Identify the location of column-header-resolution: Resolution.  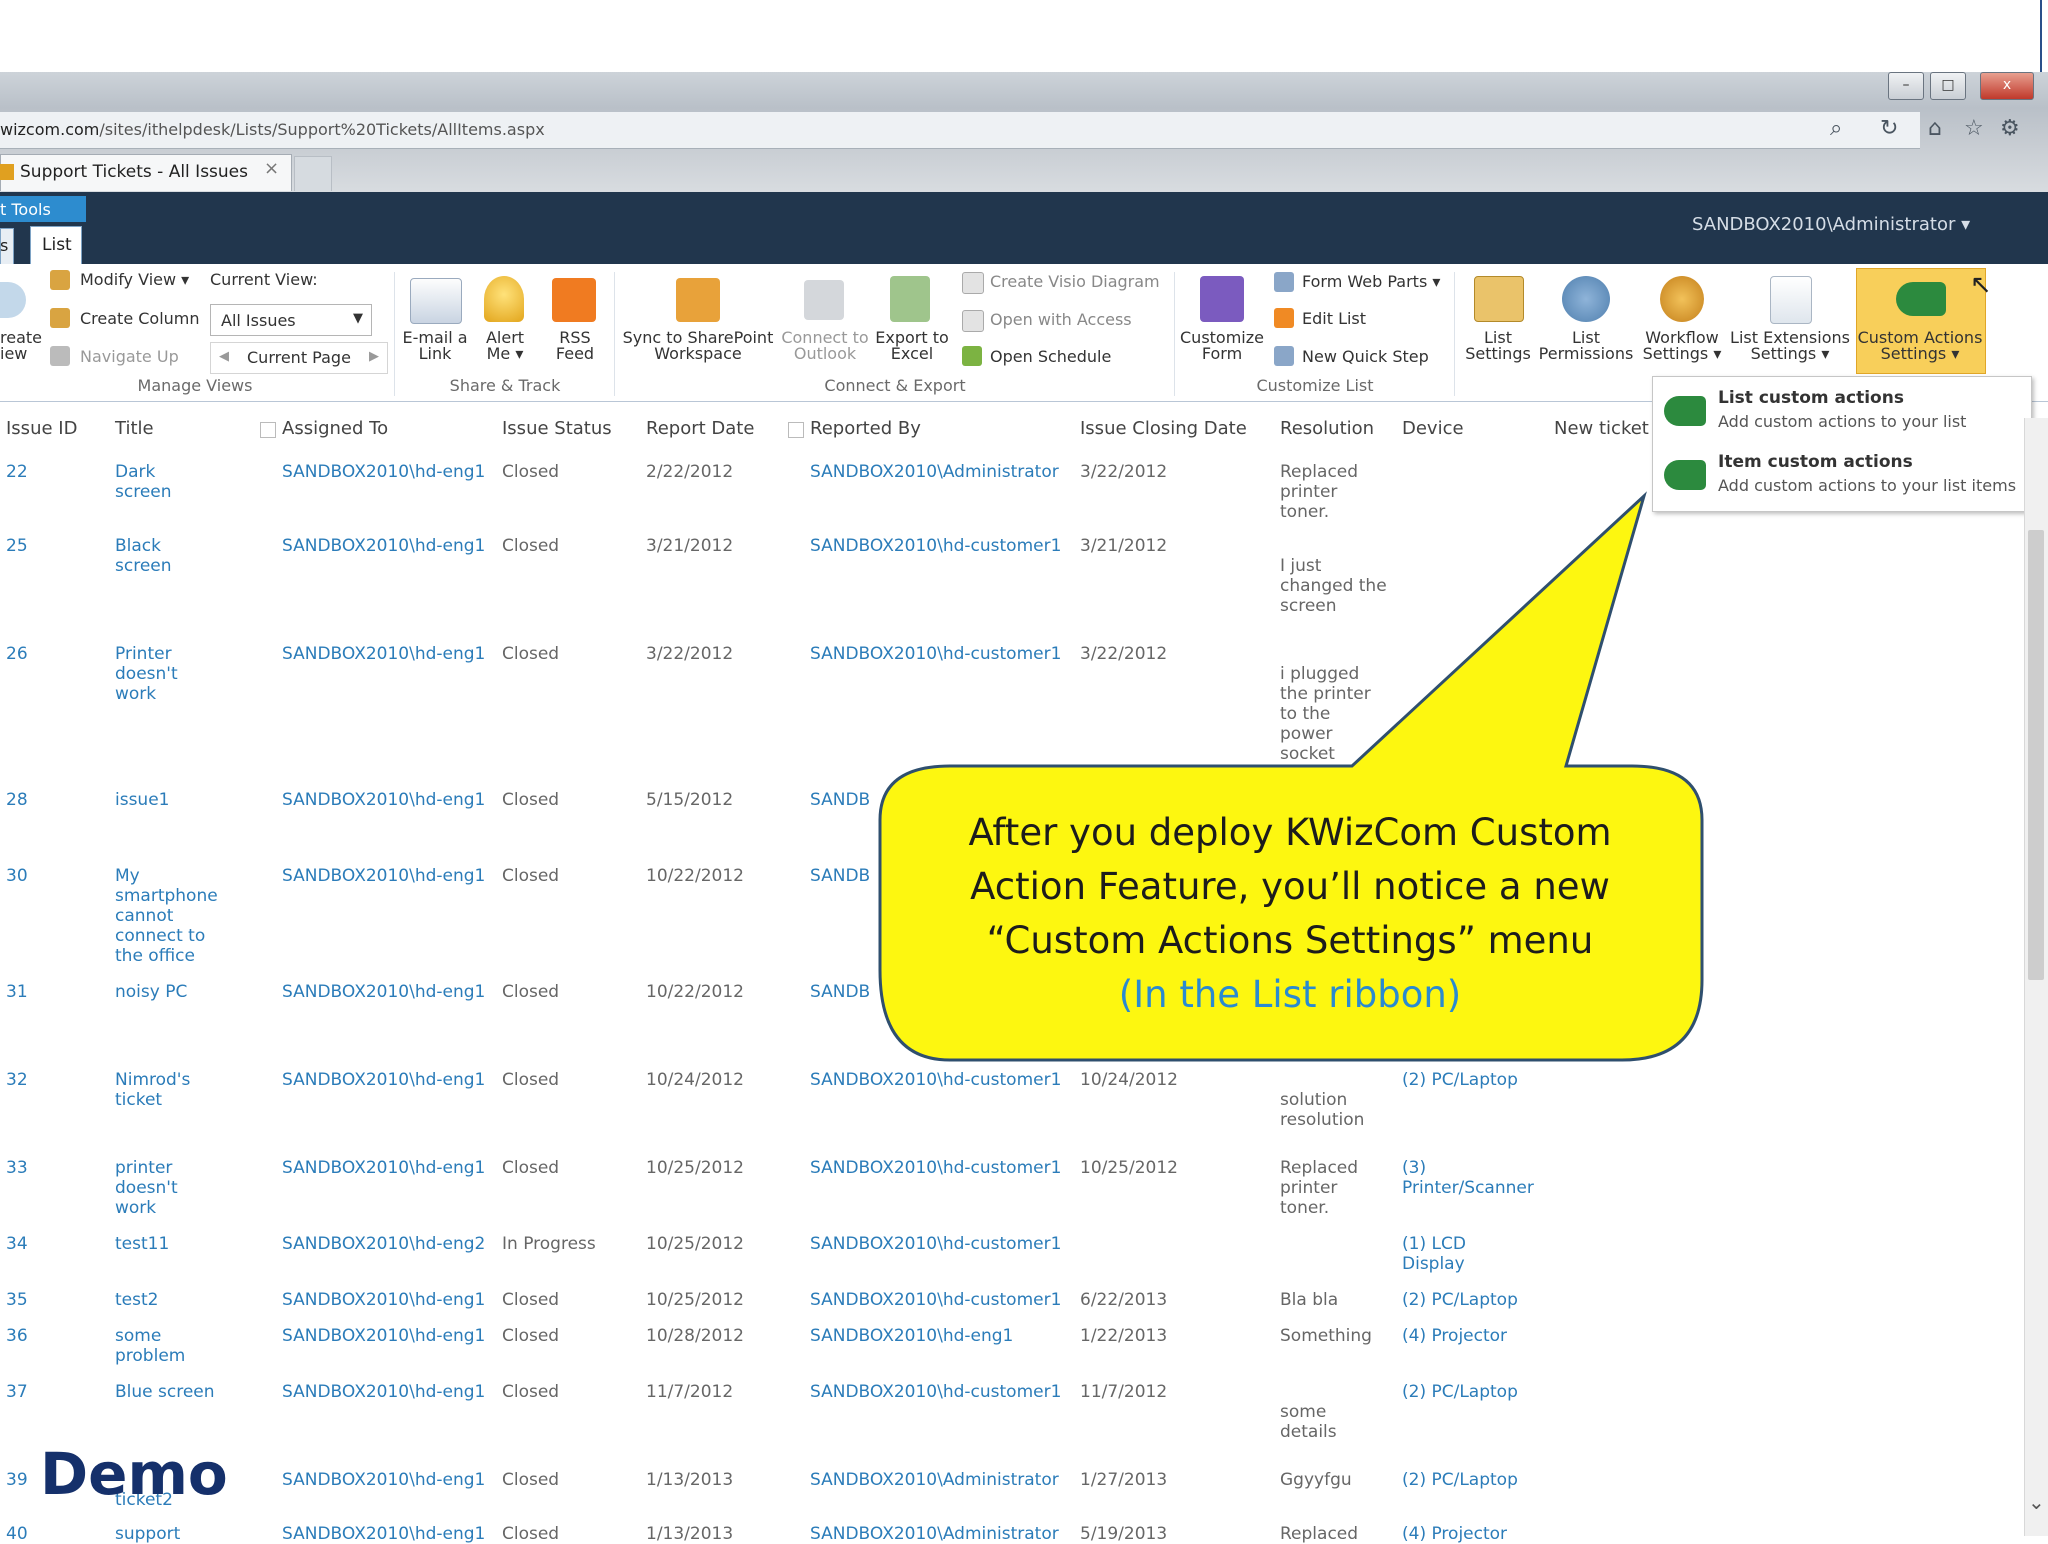
(1327, 428).